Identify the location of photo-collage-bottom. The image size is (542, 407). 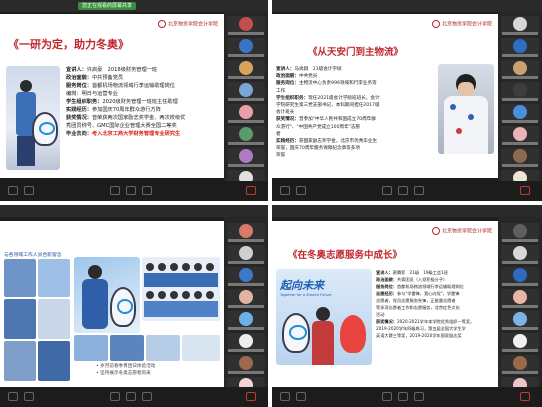
(147, 348).